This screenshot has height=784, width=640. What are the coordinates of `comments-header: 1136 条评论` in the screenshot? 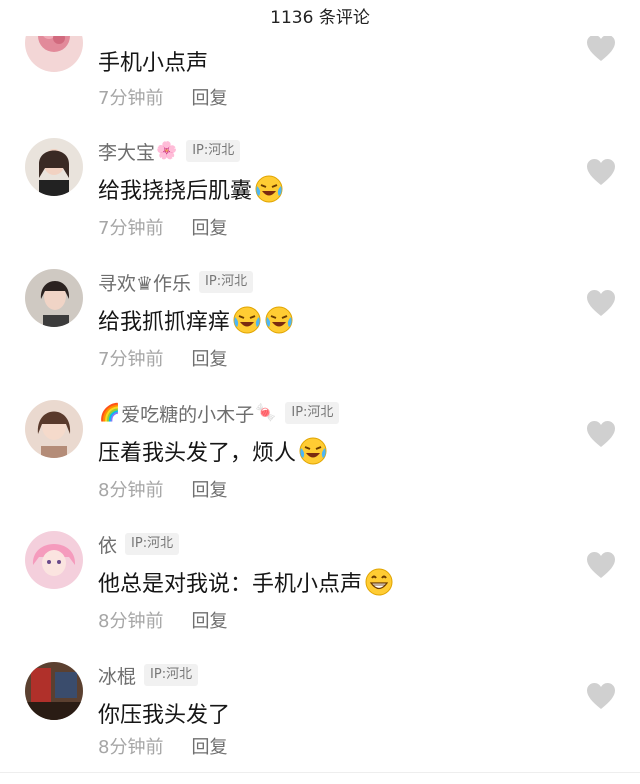 It's located at (320, 18).